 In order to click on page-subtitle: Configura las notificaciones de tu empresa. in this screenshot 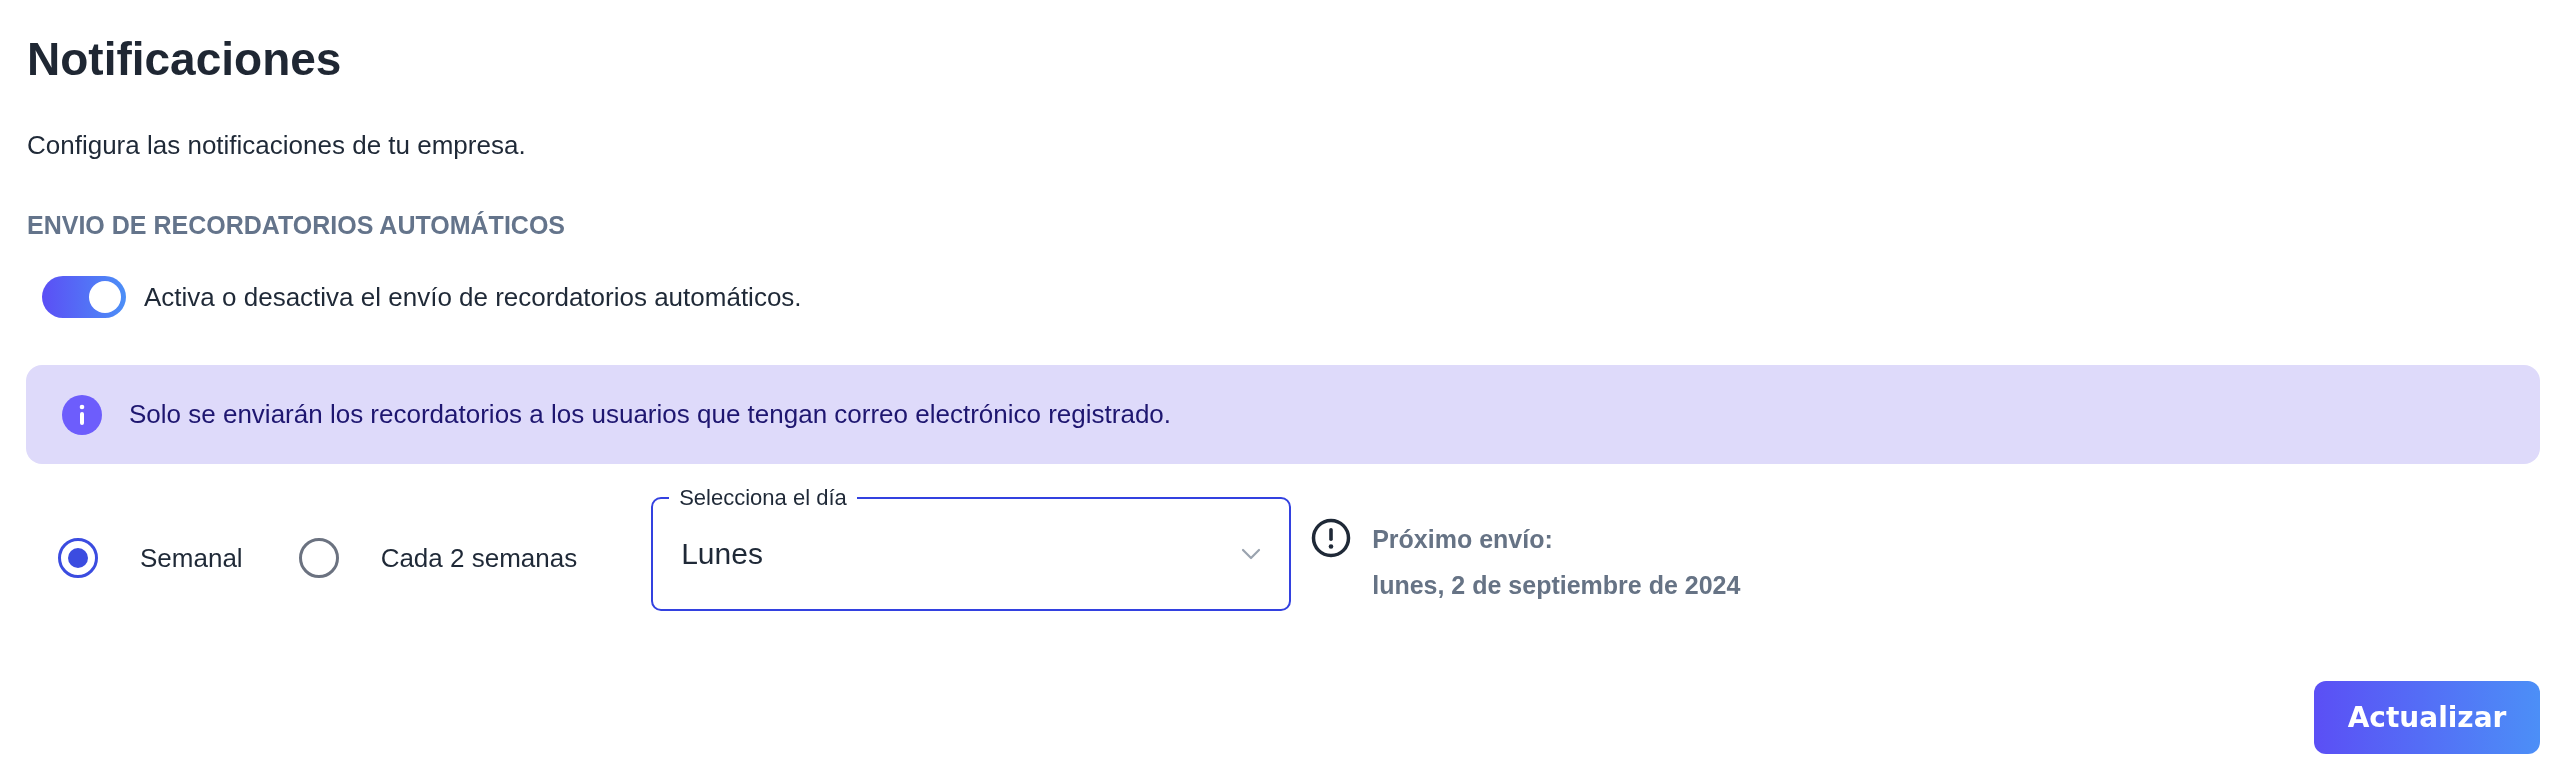, I will do `click(277, 145)`.